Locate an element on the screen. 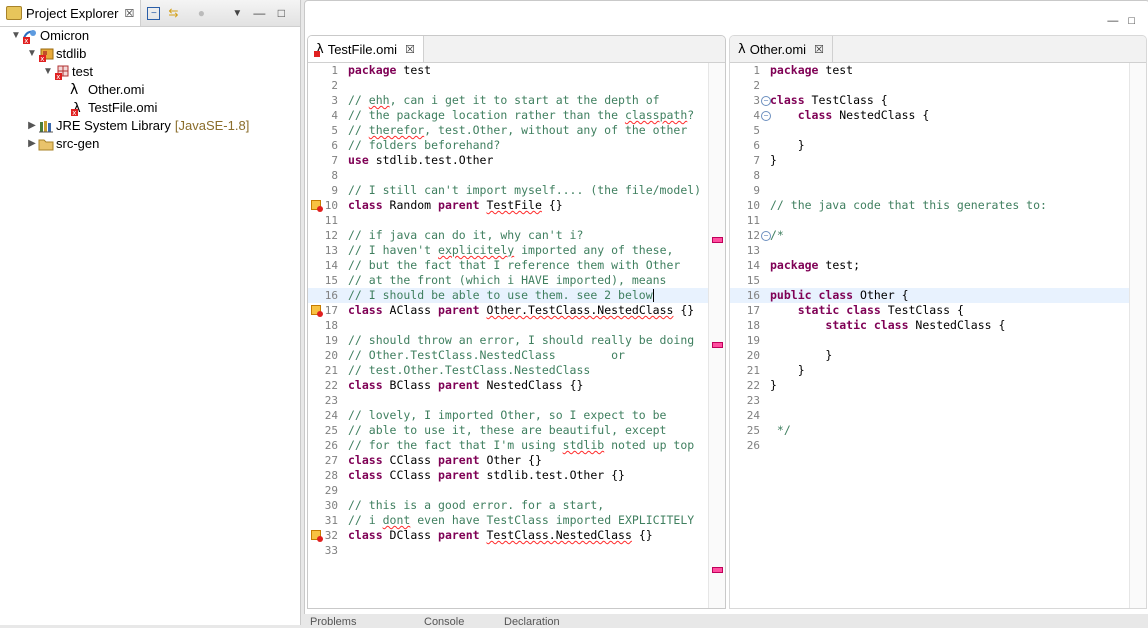  code-line: 7 use stdlib.test.Other is located at coordinates (516, 160).